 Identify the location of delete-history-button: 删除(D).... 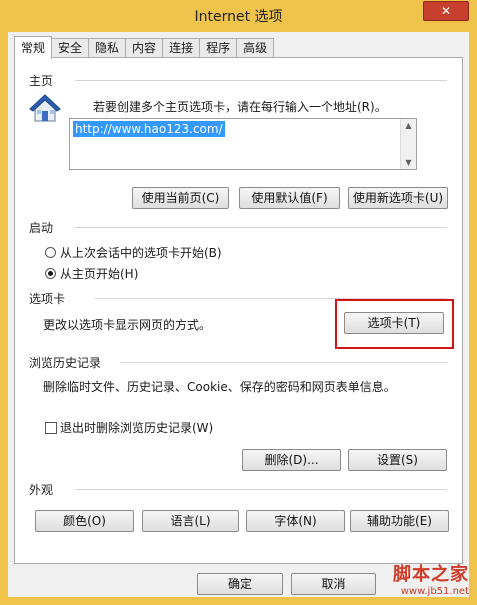
(291, 460).